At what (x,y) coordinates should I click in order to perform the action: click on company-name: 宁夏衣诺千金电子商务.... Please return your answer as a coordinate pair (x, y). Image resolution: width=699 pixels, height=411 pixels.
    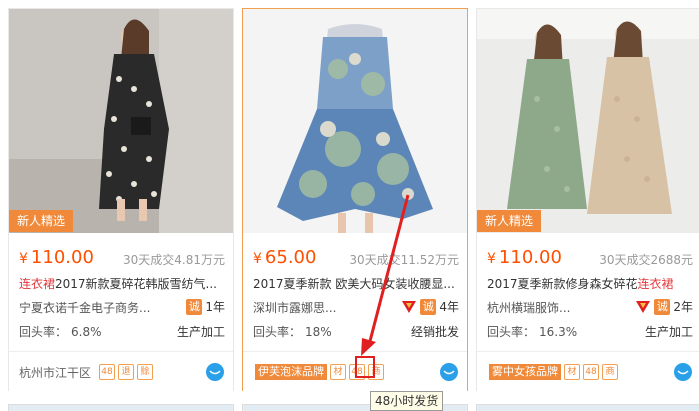
    Looking at the image, I should click on (94, 308).